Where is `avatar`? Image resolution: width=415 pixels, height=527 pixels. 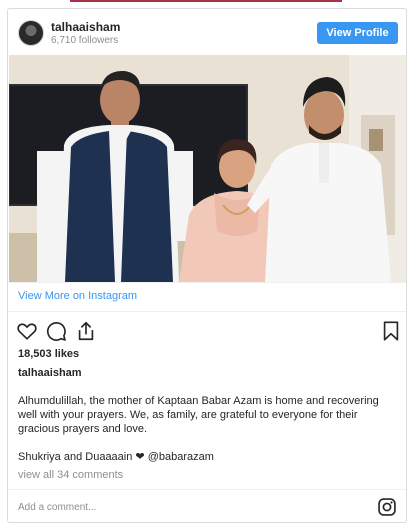
avatar is located at coordinates (31, 33).